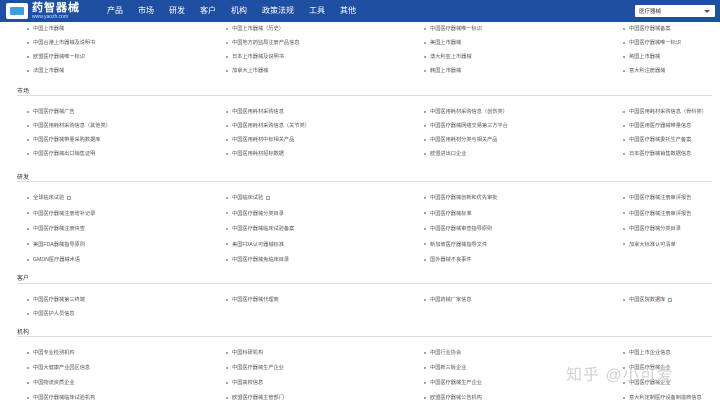  I want to click on link-item: 中国医用耗材采购信息（创伤类）, so click(466, 111).